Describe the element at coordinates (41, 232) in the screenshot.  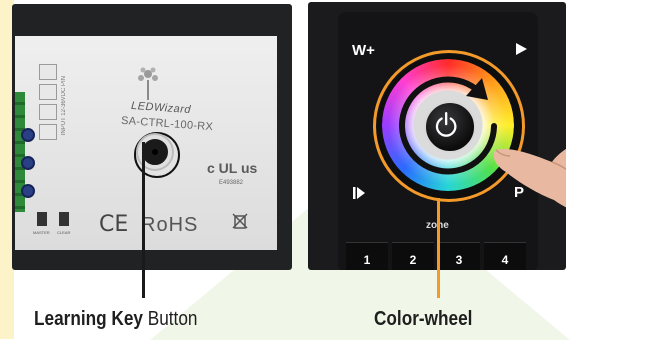
I see `master-switch-label: MASTER` at that location.